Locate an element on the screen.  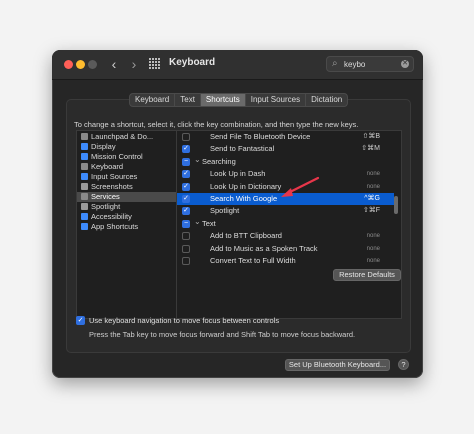
search-field: ⌕ ✕ is located at coordinates (370, 64).